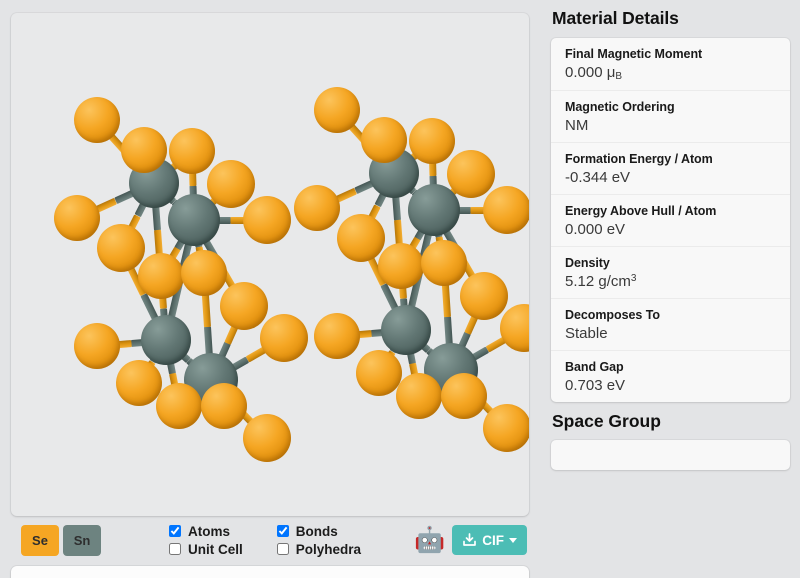 The image size is (800, 578). I want to click on cif-label: CIF, so click(493, 540).